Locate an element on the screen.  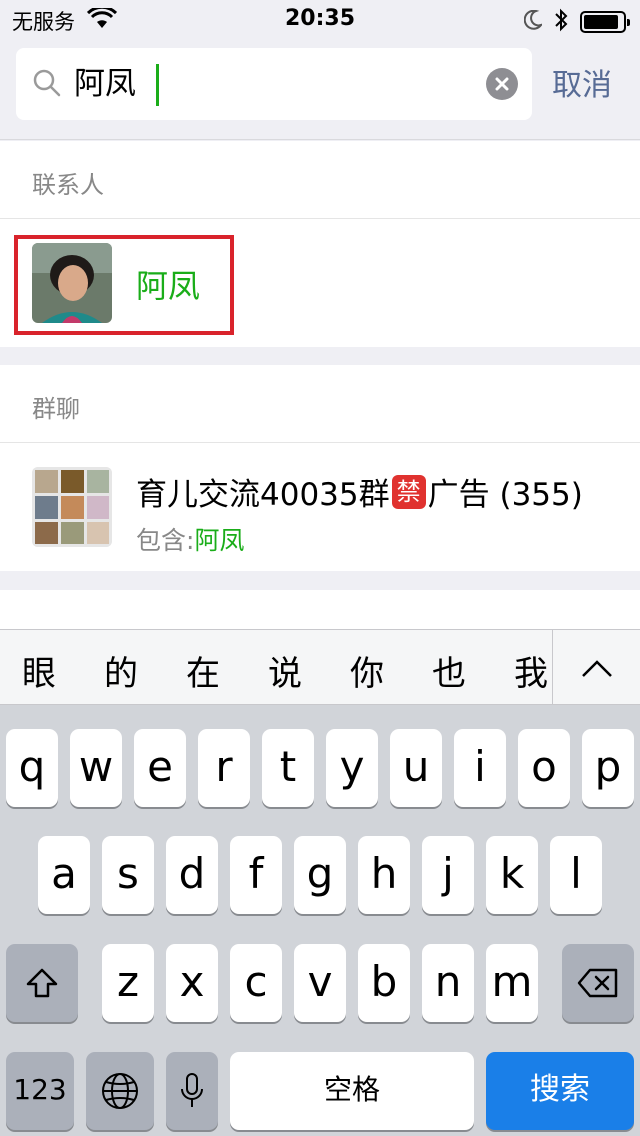
section-header: 联系人 is located at coordinates (320, 180).